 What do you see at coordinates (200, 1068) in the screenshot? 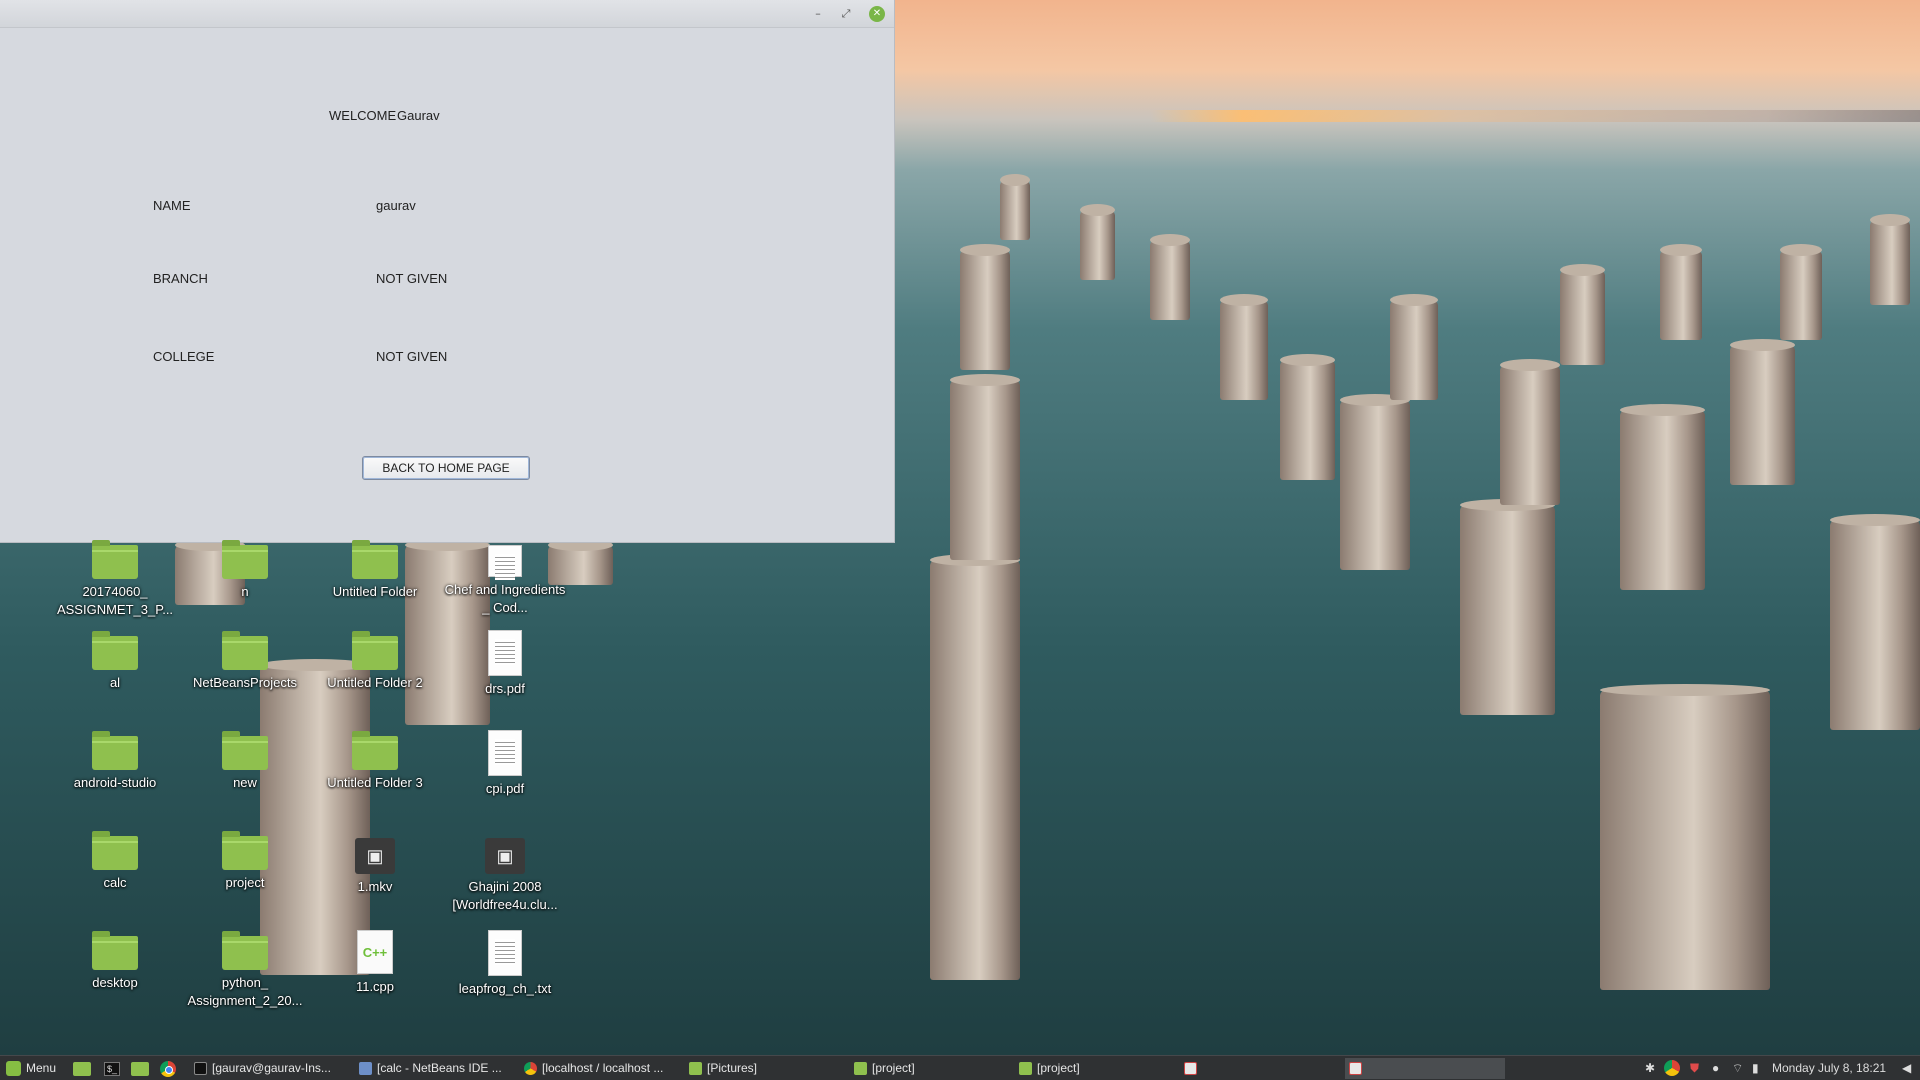
I see `terminal-icon` at bounding box center [200, 1068].